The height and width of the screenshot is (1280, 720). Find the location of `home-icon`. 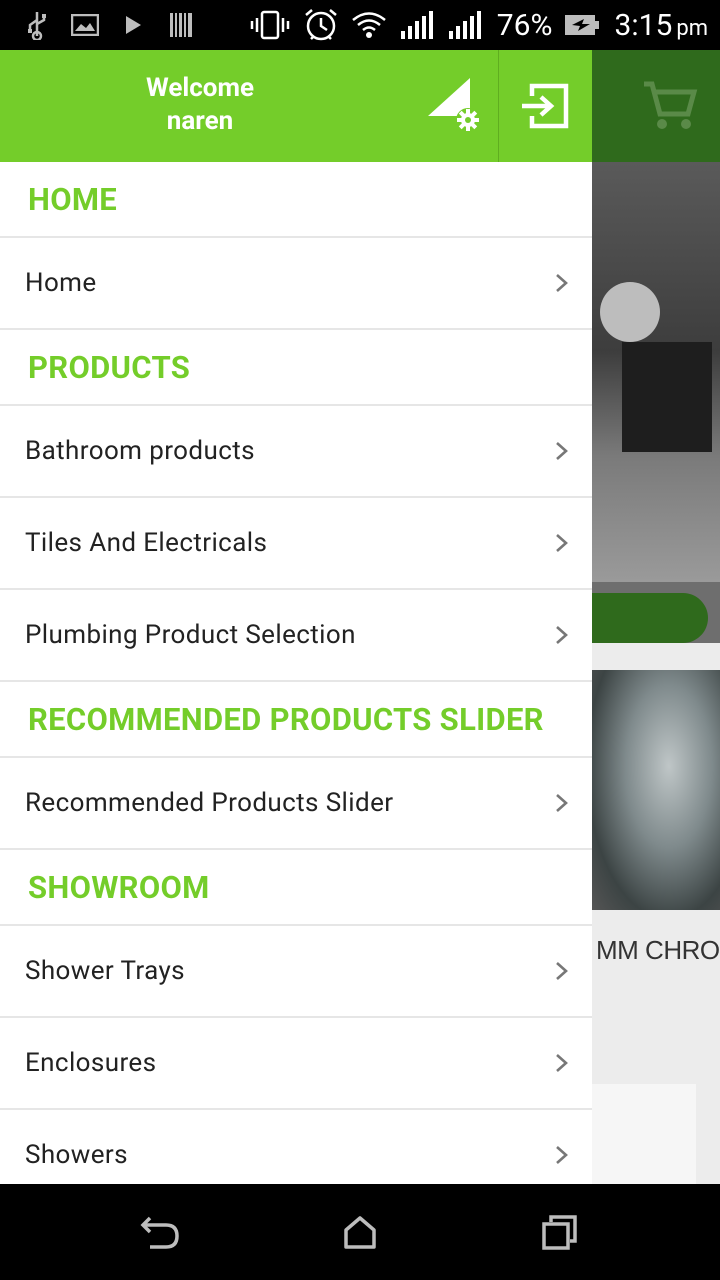

home-icon is located at coordinates (360, 1232).